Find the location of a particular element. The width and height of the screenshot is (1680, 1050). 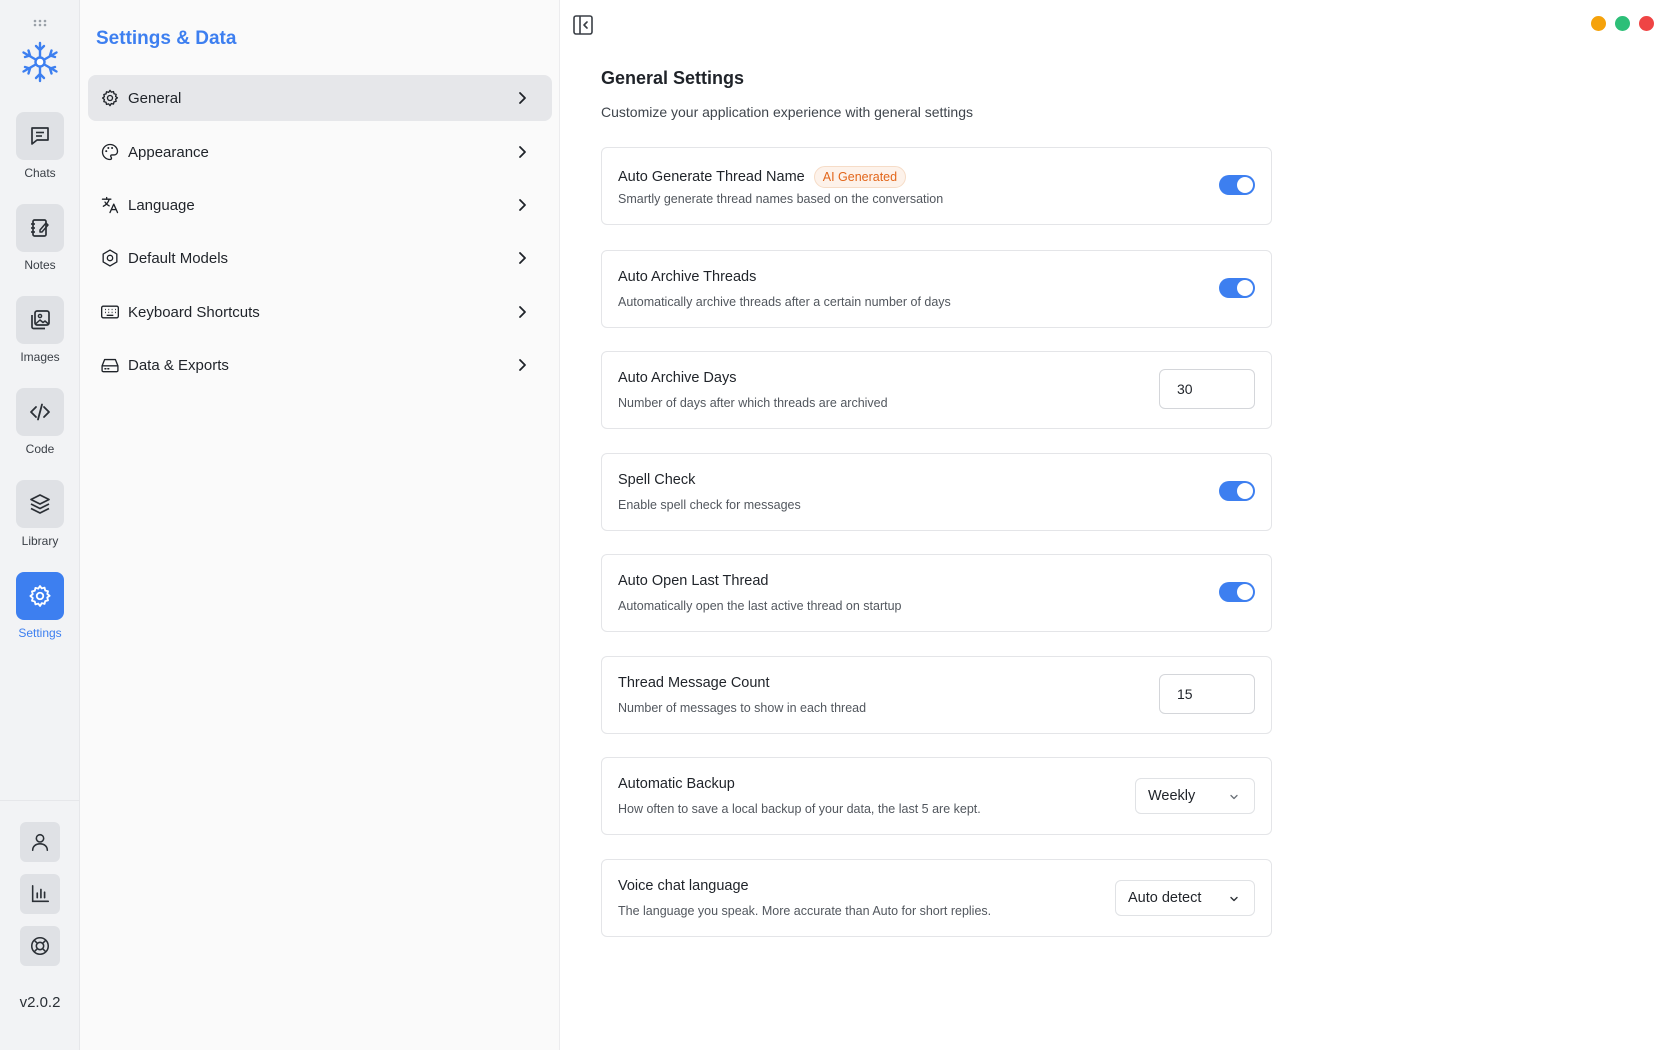

code-icon is located at coordinates (40, 412).